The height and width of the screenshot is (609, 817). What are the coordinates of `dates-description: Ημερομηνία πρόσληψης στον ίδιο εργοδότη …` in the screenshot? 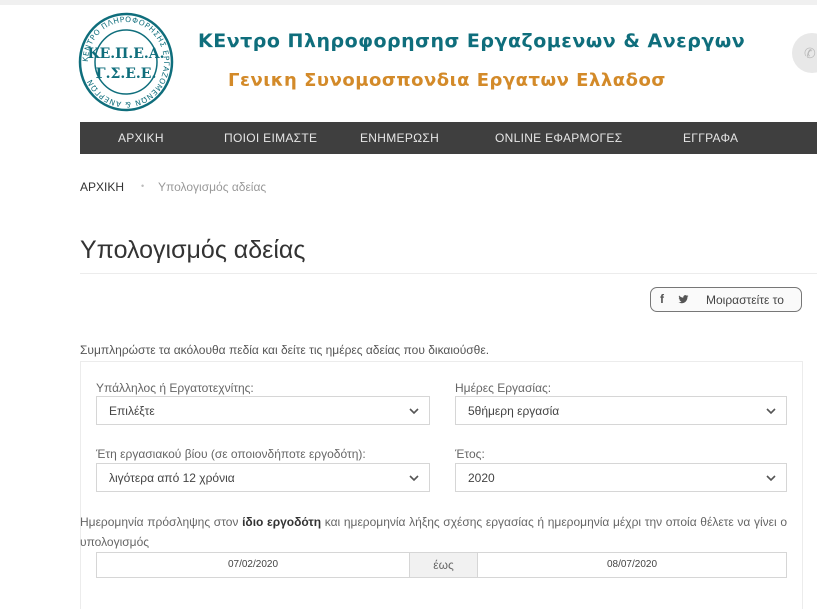 It's located at (433, 532).